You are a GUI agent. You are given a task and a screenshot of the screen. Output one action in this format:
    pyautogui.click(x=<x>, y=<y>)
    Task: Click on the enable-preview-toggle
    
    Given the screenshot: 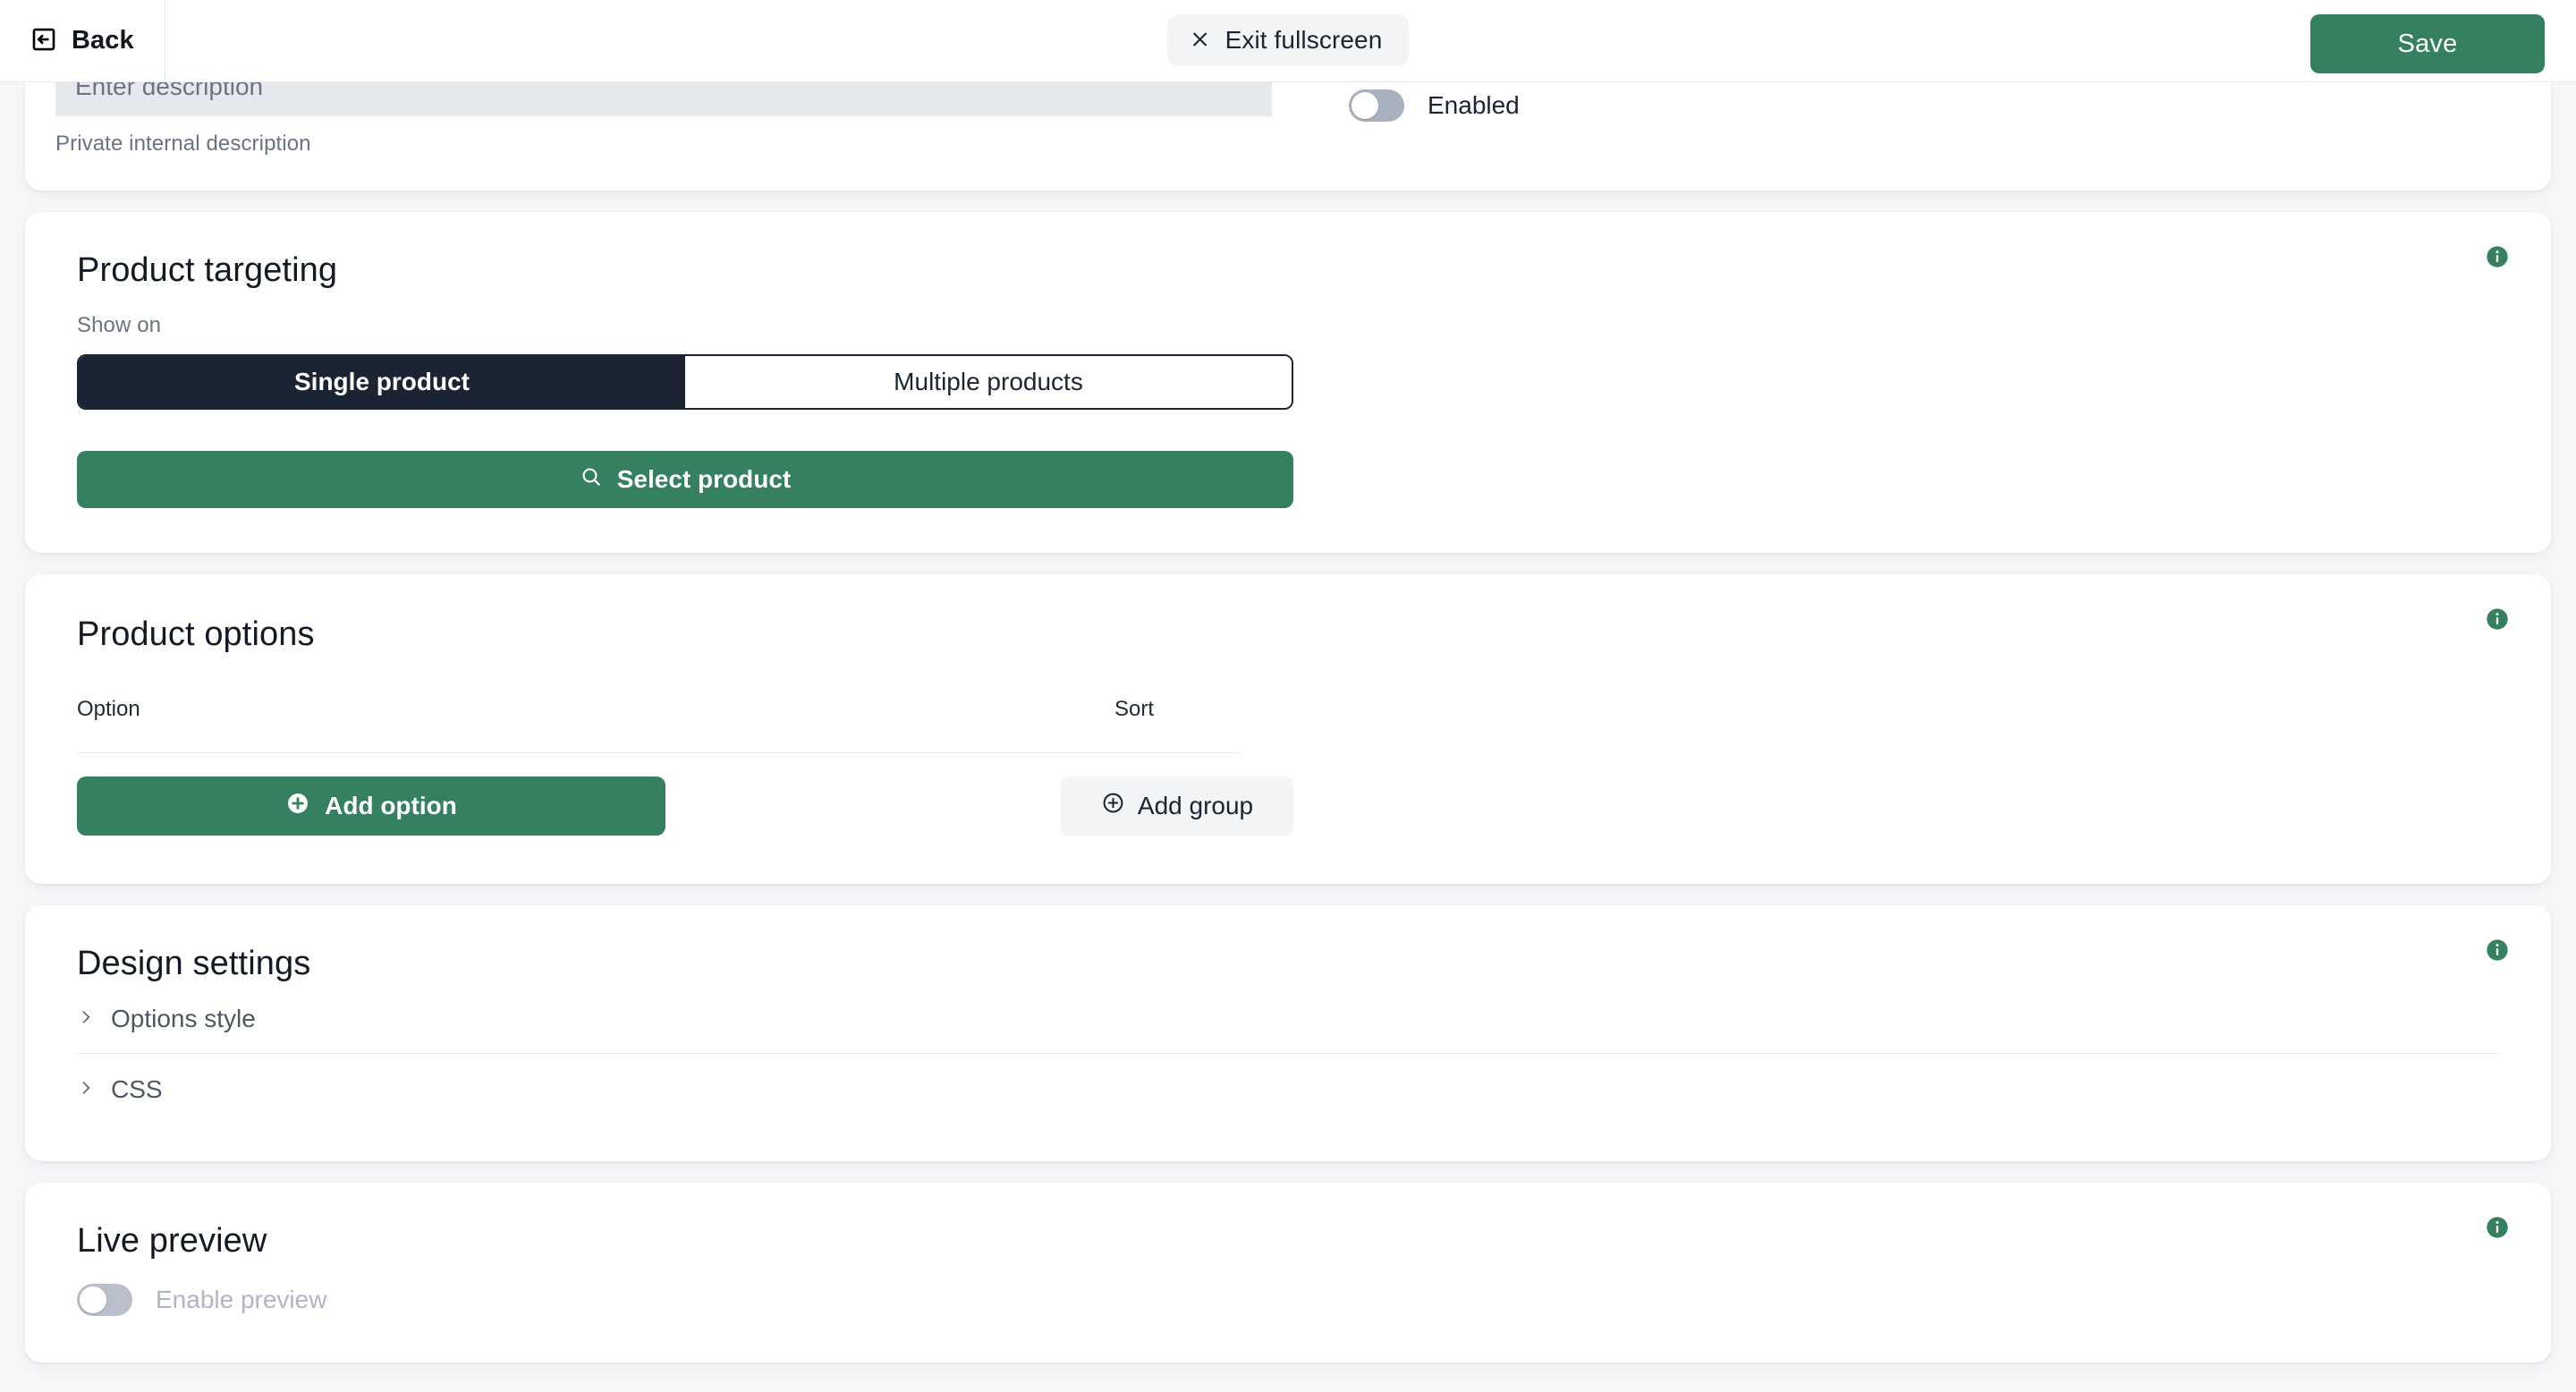 What is the action you would take?
    pyautogui.click(x=104, y=1300)
    